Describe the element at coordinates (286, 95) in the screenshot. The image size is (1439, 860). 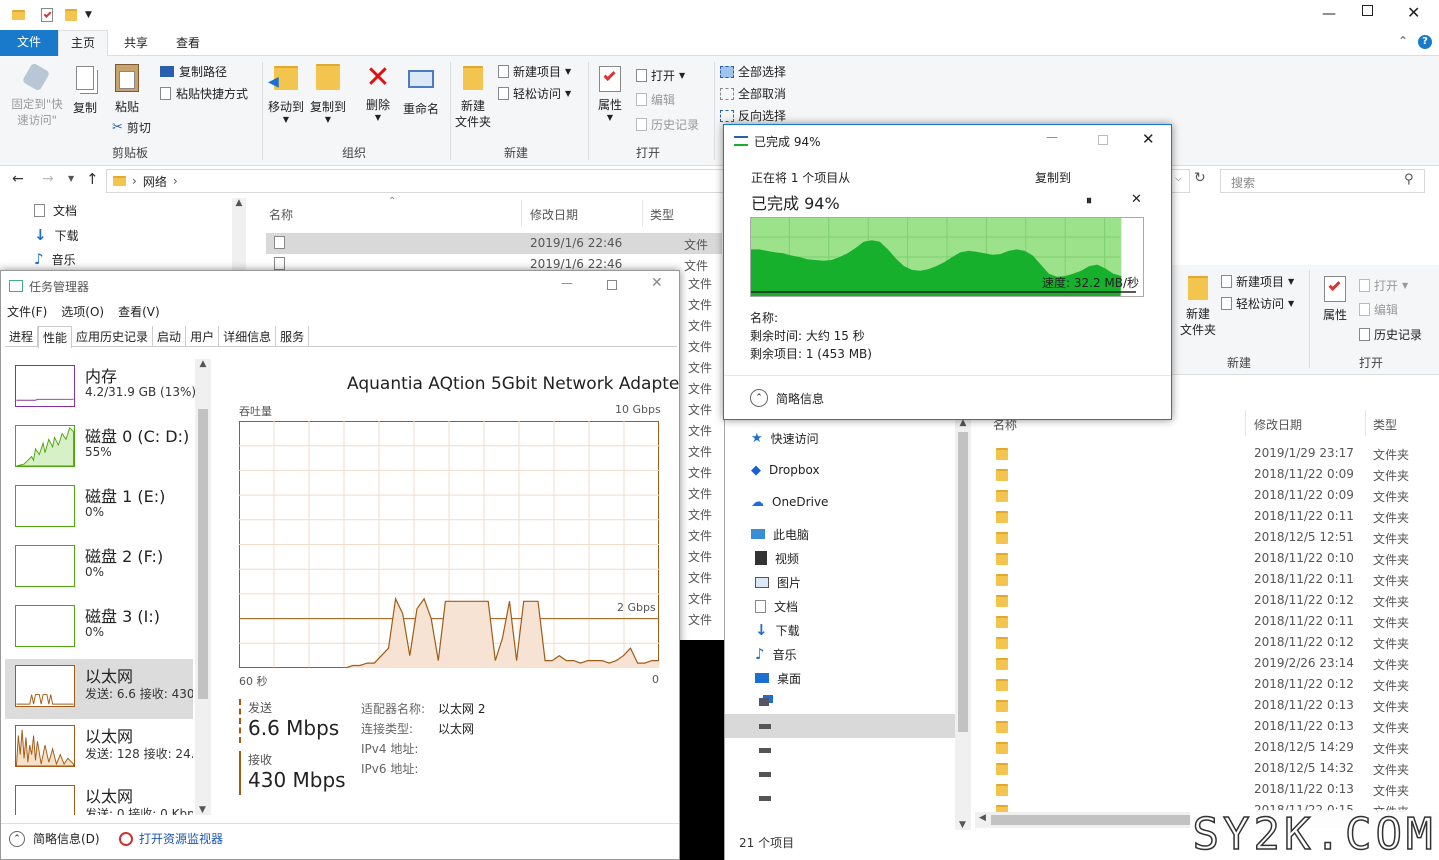
I see `move-to-button: ◀ 移动到 ▼` at that location.